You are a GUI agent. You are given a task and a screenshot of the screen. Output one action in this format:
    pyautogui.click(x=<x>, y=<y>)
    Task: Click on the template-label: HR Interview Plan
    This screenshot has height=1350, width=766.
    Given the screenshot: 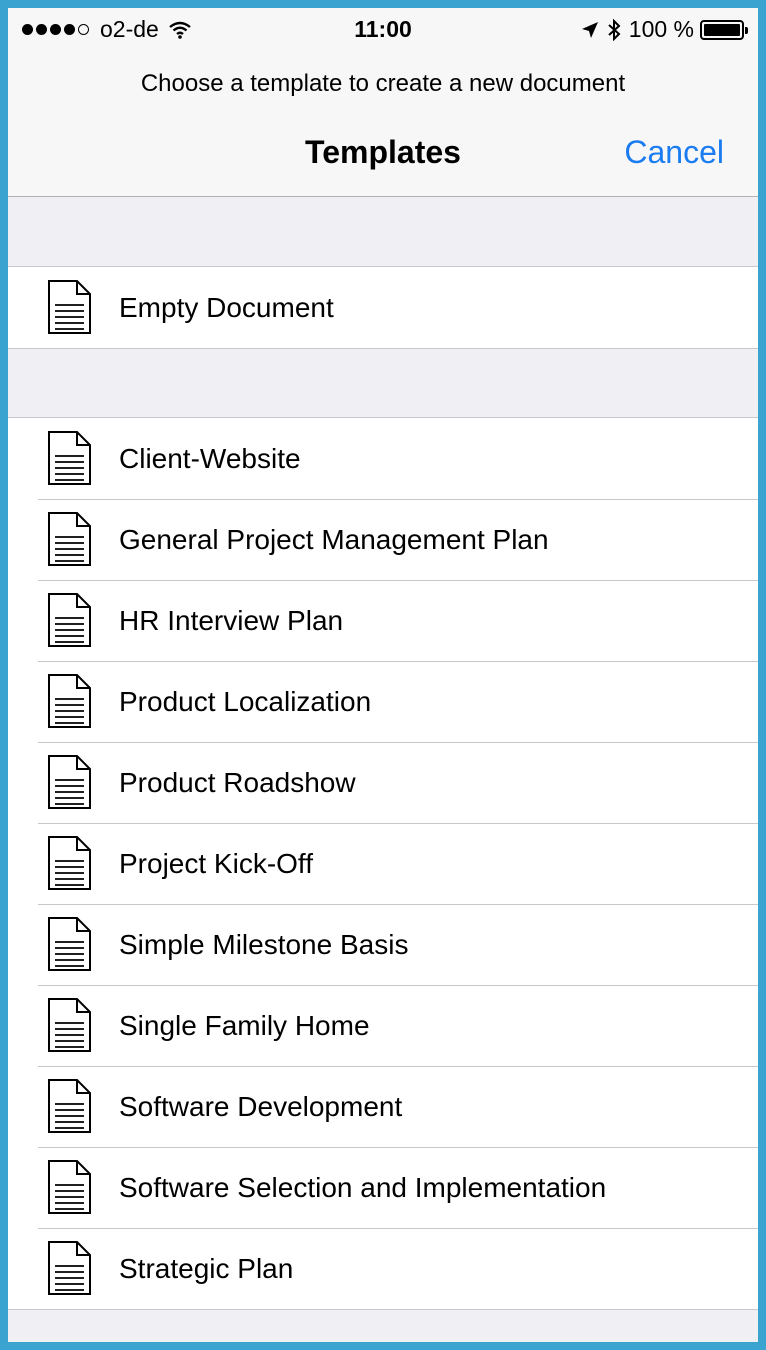 What is the action you would take?
    pyautogui.click(x=231, y=620)
    